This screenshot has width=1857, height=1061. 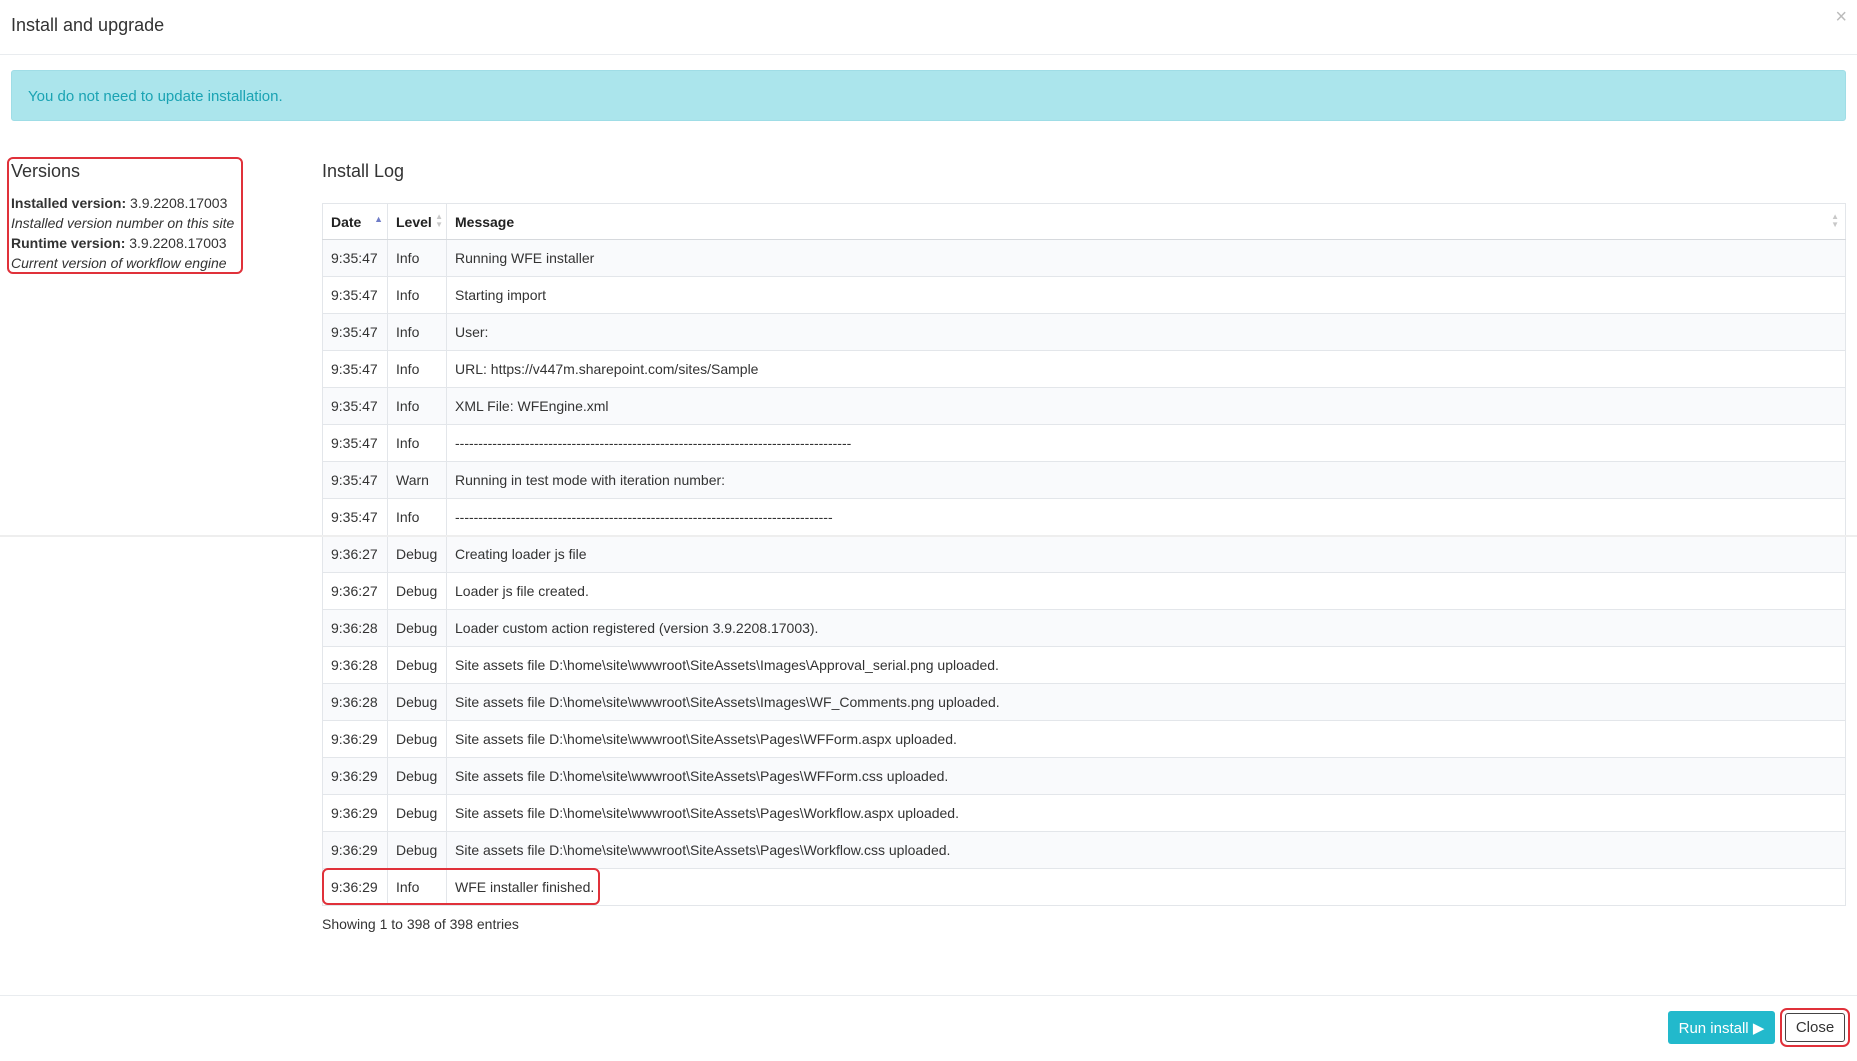 What do you see at coordinates (1146, 295) in the screenshot?
I see `log-message: Starting import` at bounding box center [1146, 295].